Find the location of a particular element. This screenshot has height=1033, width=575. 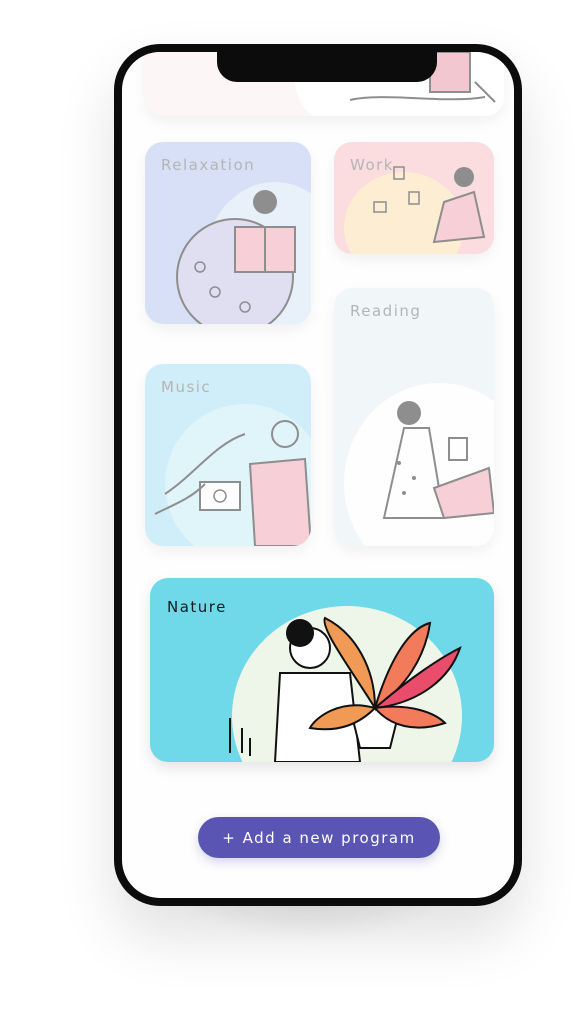

program-card-relaxation: Relaxation is located at coordinates (228, 233).